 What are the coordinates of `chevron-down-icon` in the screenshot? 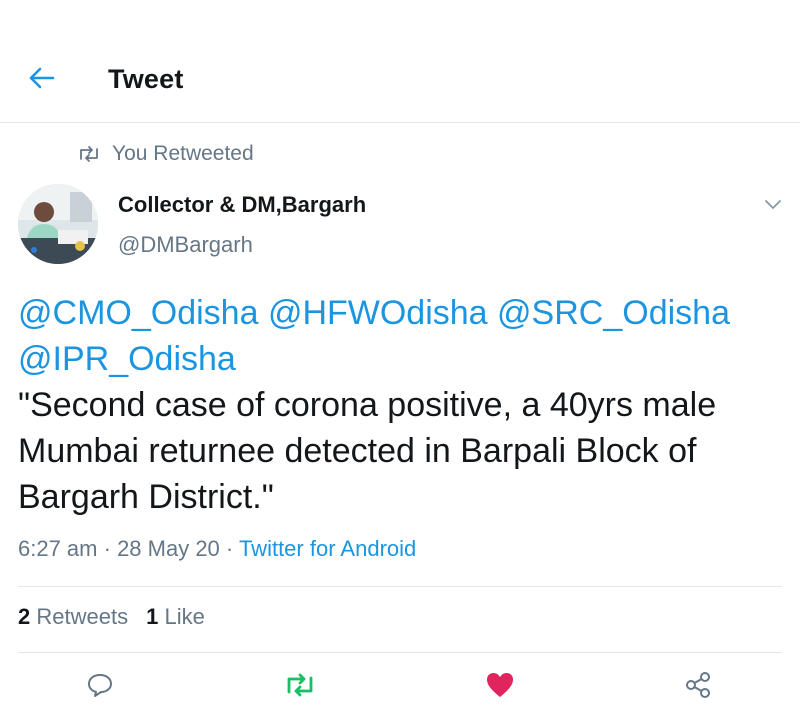 It's located at (773, 206).